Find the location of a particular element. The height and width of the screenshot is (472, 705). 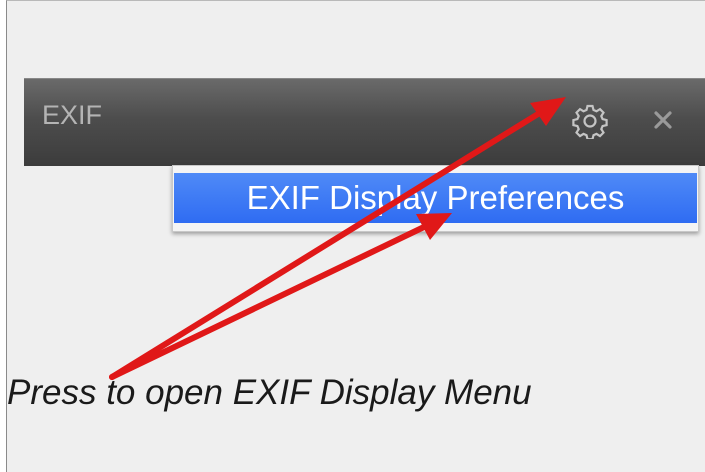

menu-item-exif-display-preferences: EXIF Display Preferences is located at coordinates (435, 198).